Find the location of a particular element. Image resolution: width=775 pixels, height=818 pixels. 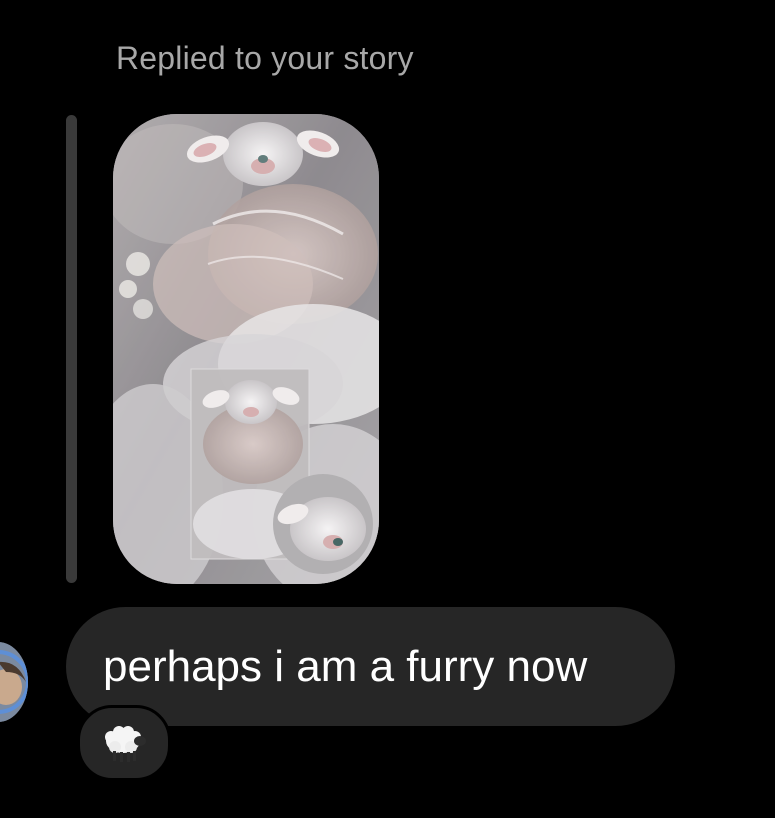

sheep-emoji-icon is located at coordinates (124, 743).